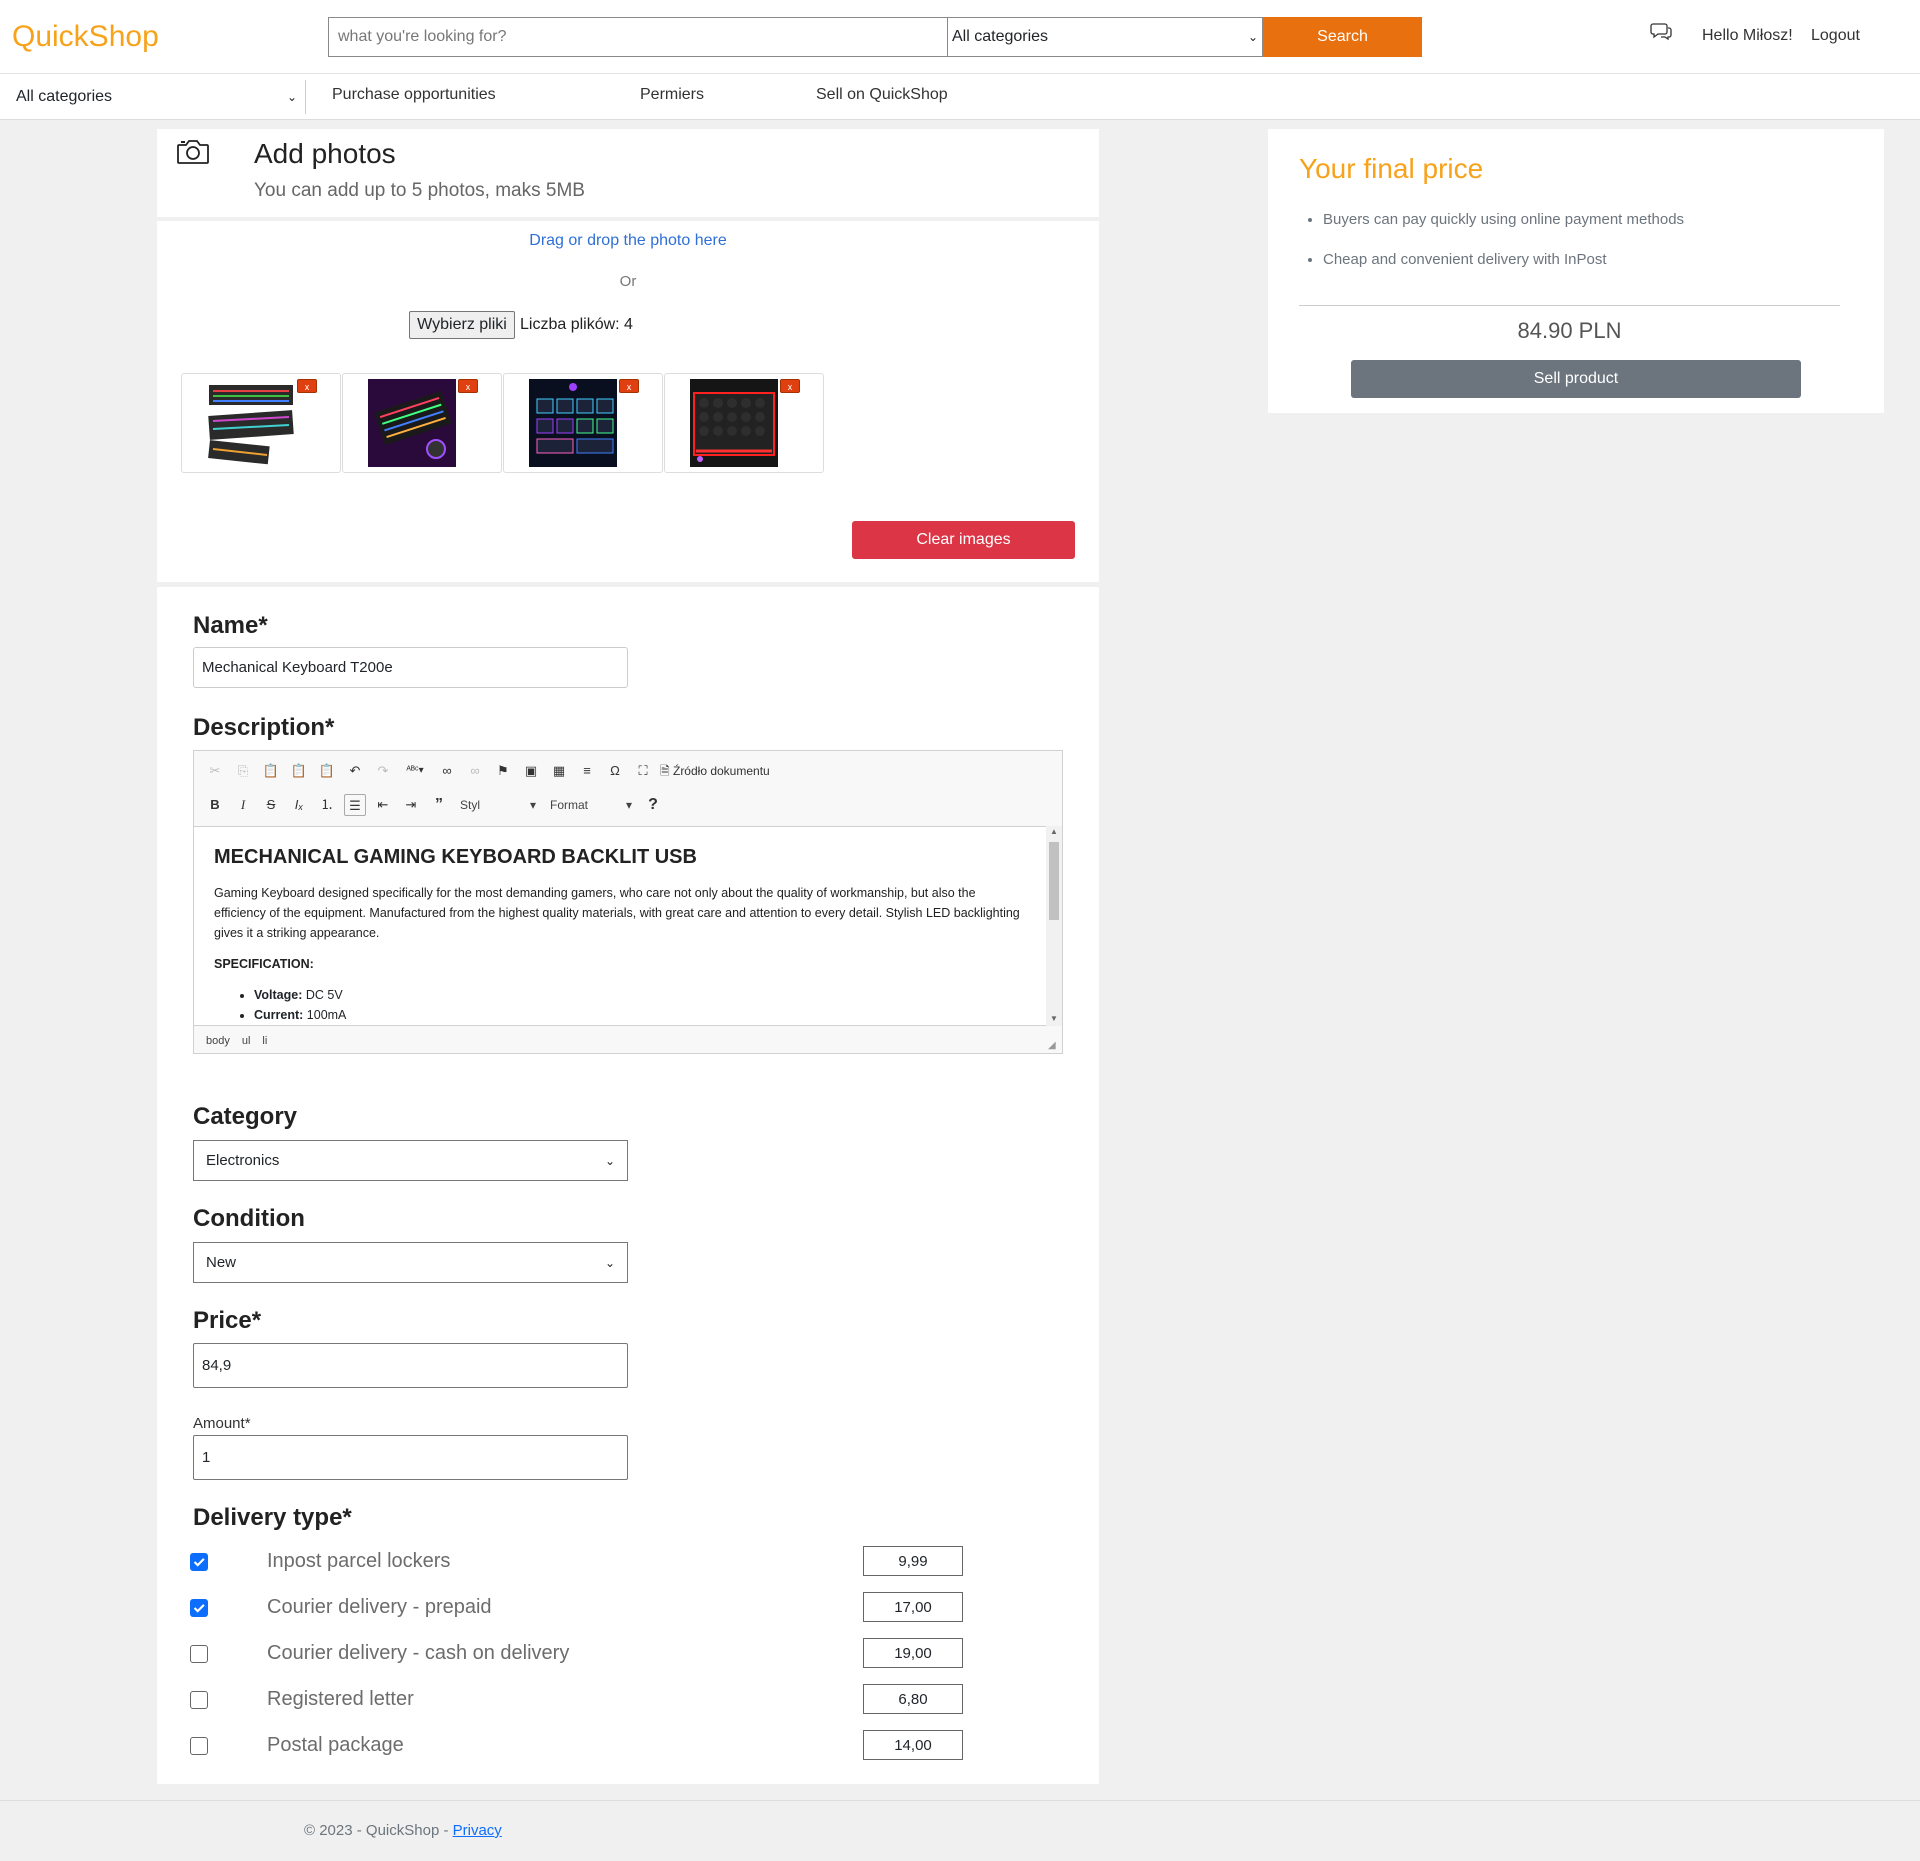 The height and width of the screenshot is (1861, 1920). I want to click on logo: QuickShop, so click(85, 37).